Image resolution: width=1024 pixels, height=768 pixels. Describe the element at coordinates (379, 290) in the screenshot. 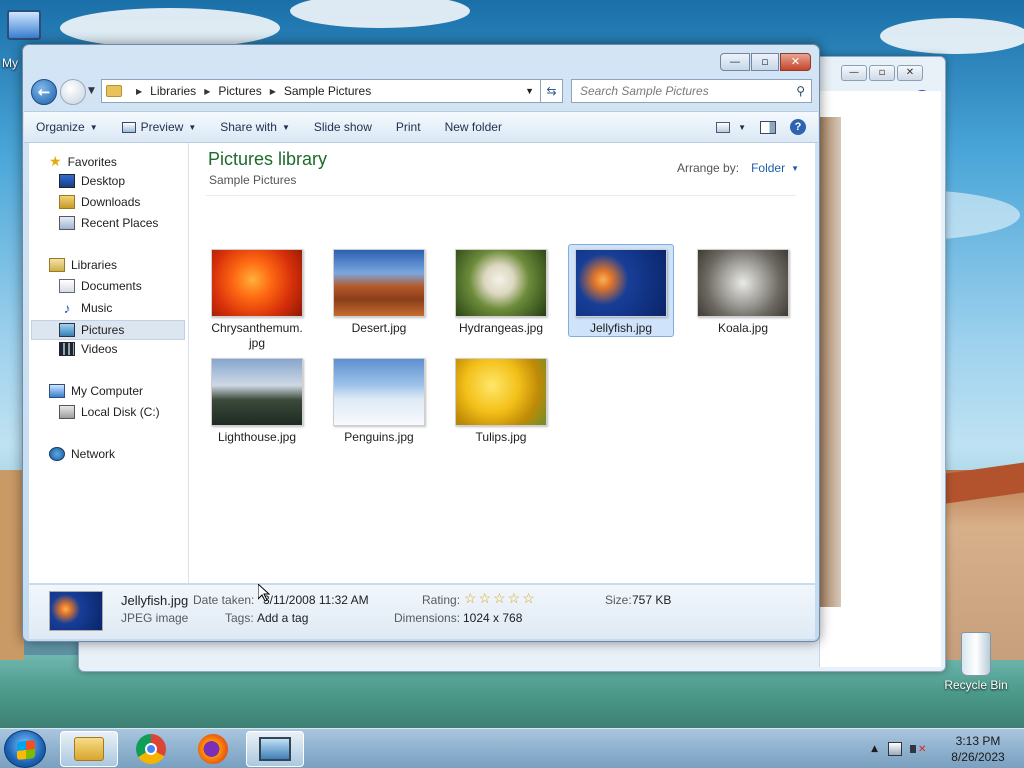

I see `file-item: Desert.jpg` at that location.